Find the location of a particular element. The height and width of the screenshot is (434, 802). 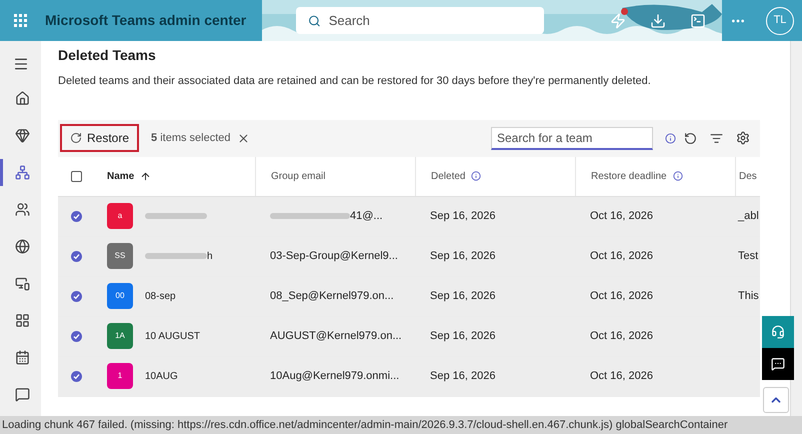

help-button is located at coordinates (778, 332).